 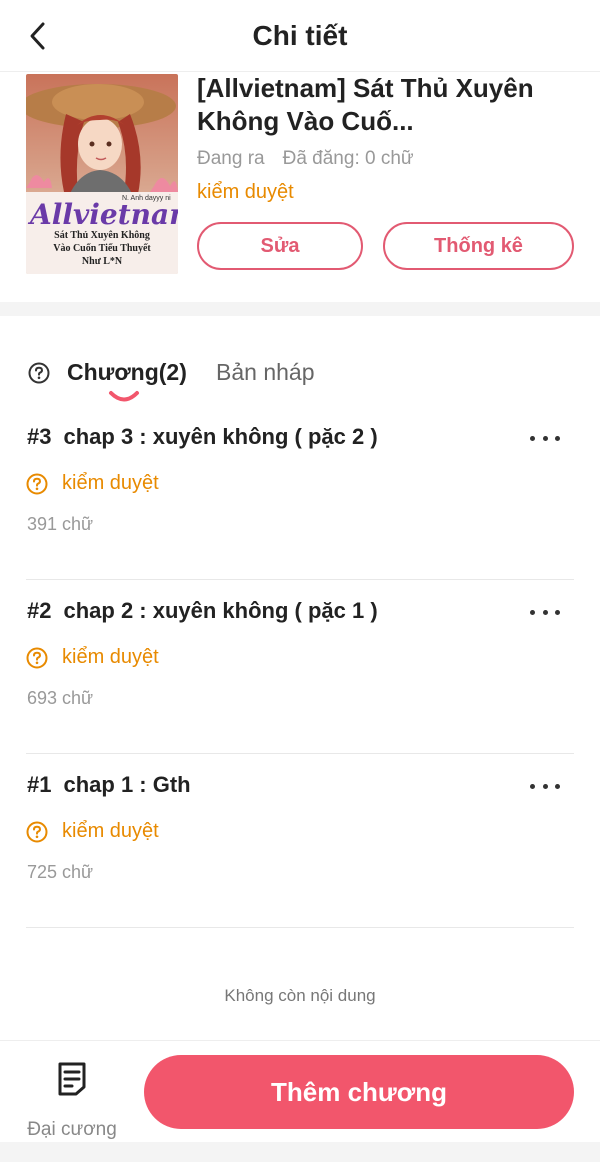 I want to click on tab-bar: Chương(2) Bản nháp, so click(x=306, y=382).